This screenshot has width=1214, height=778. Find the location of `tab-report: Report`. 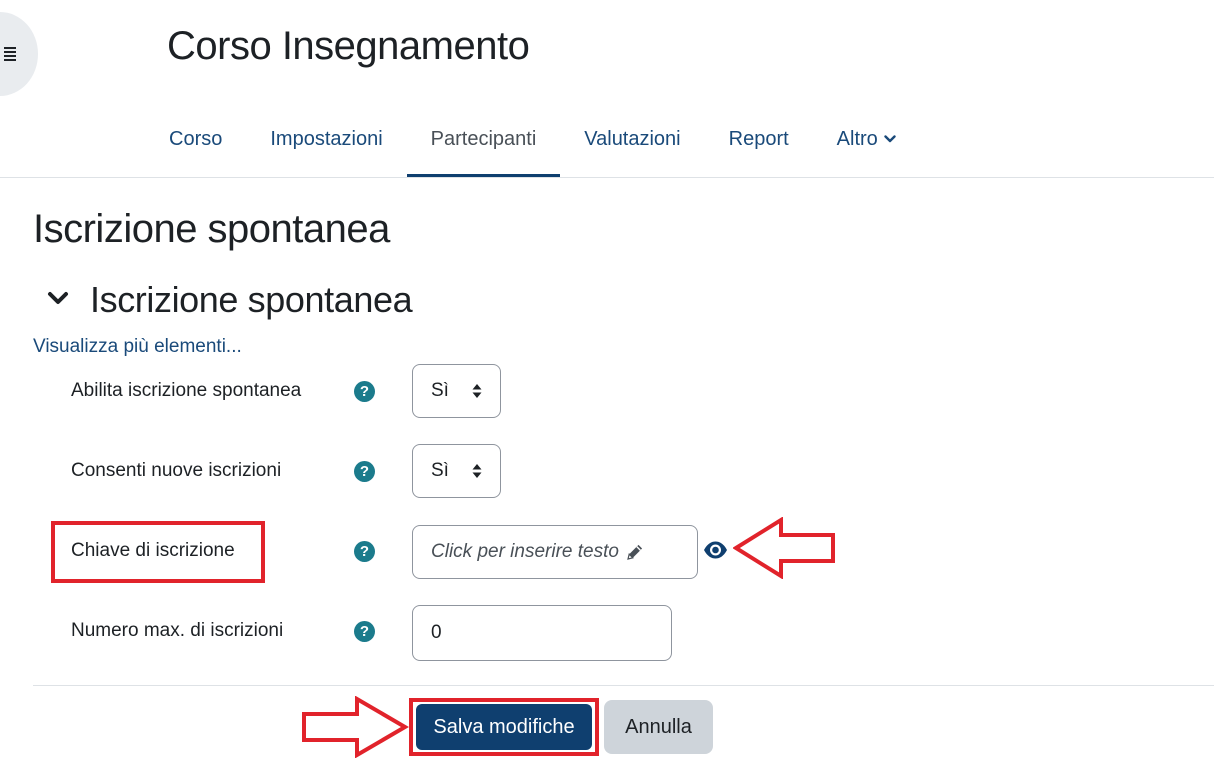

tab-report: Report is located at coordinates (759, 139).